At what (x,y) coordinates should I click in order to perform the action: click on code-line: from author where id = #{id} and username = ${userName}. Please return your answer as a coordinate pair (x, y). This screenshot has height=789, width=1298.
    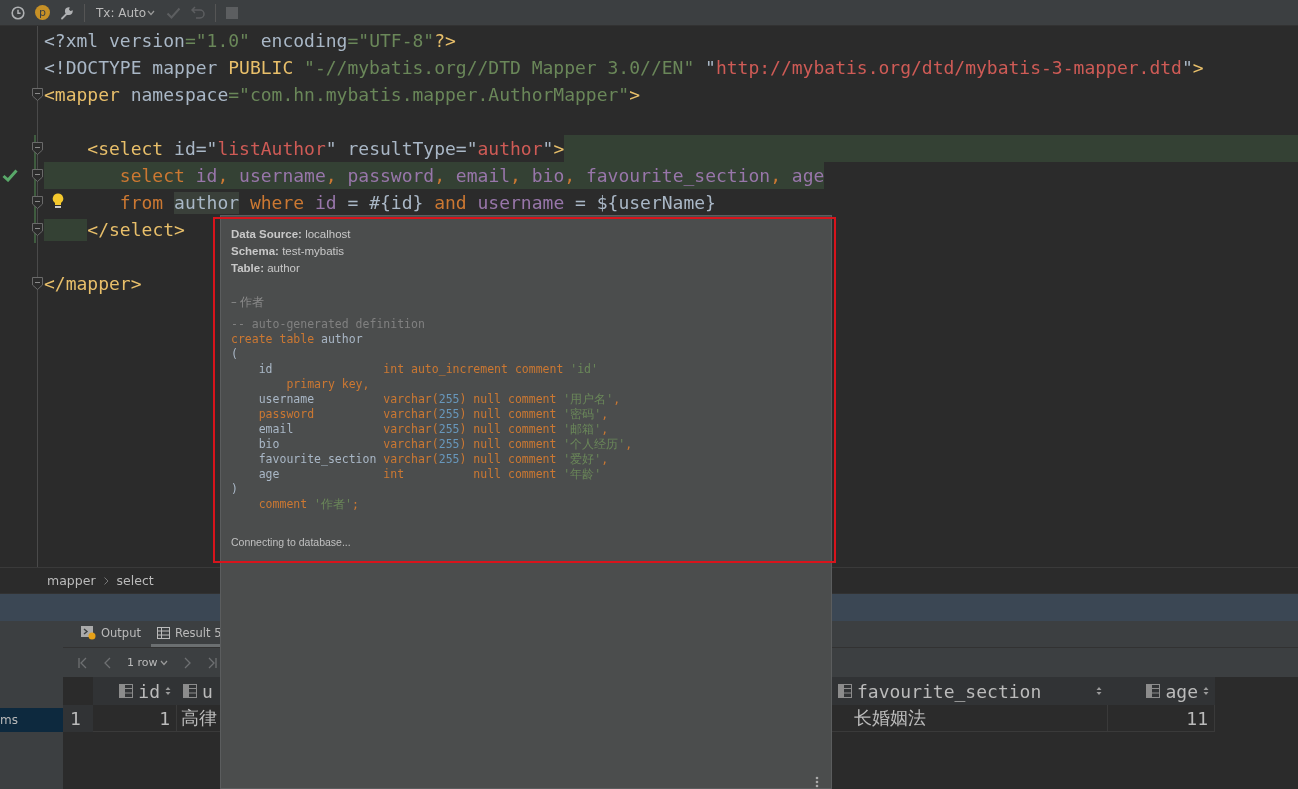
    Looking at the image, I should click on (417, 203).